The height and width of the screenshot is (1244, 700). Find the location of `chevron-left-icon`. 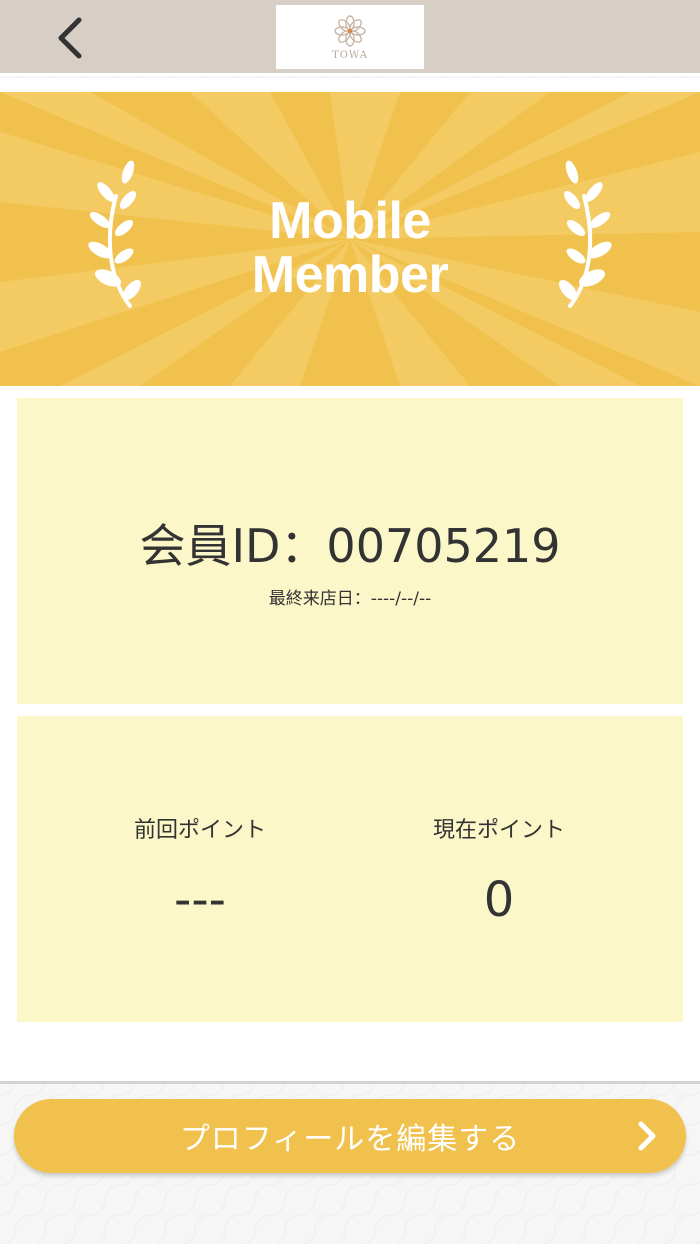

chevron-left-icon is located at coordinates (70, 38).